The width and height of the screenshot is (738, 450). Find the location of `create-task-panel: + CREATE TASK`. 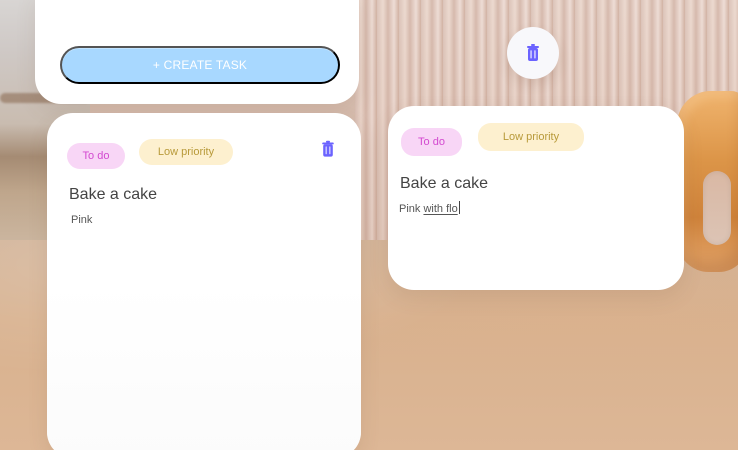

create-task-panel: + CREATE TASK is located at coordinates (197, 52).